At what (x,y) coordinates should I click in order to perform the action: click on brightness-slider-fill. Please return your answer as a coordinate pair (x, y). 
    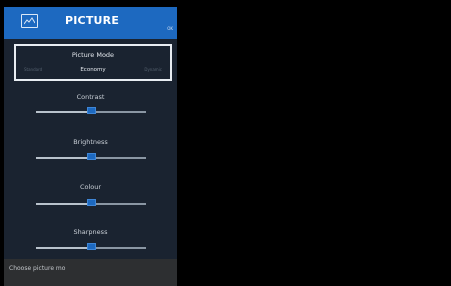
    Looking at the image, I should click on (63, 158).